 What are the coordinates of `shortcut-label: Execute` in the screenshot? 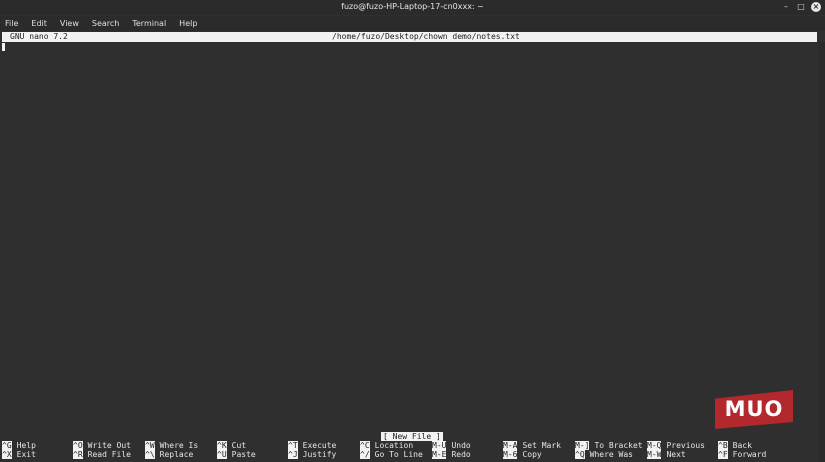 It's located at (319, 445).